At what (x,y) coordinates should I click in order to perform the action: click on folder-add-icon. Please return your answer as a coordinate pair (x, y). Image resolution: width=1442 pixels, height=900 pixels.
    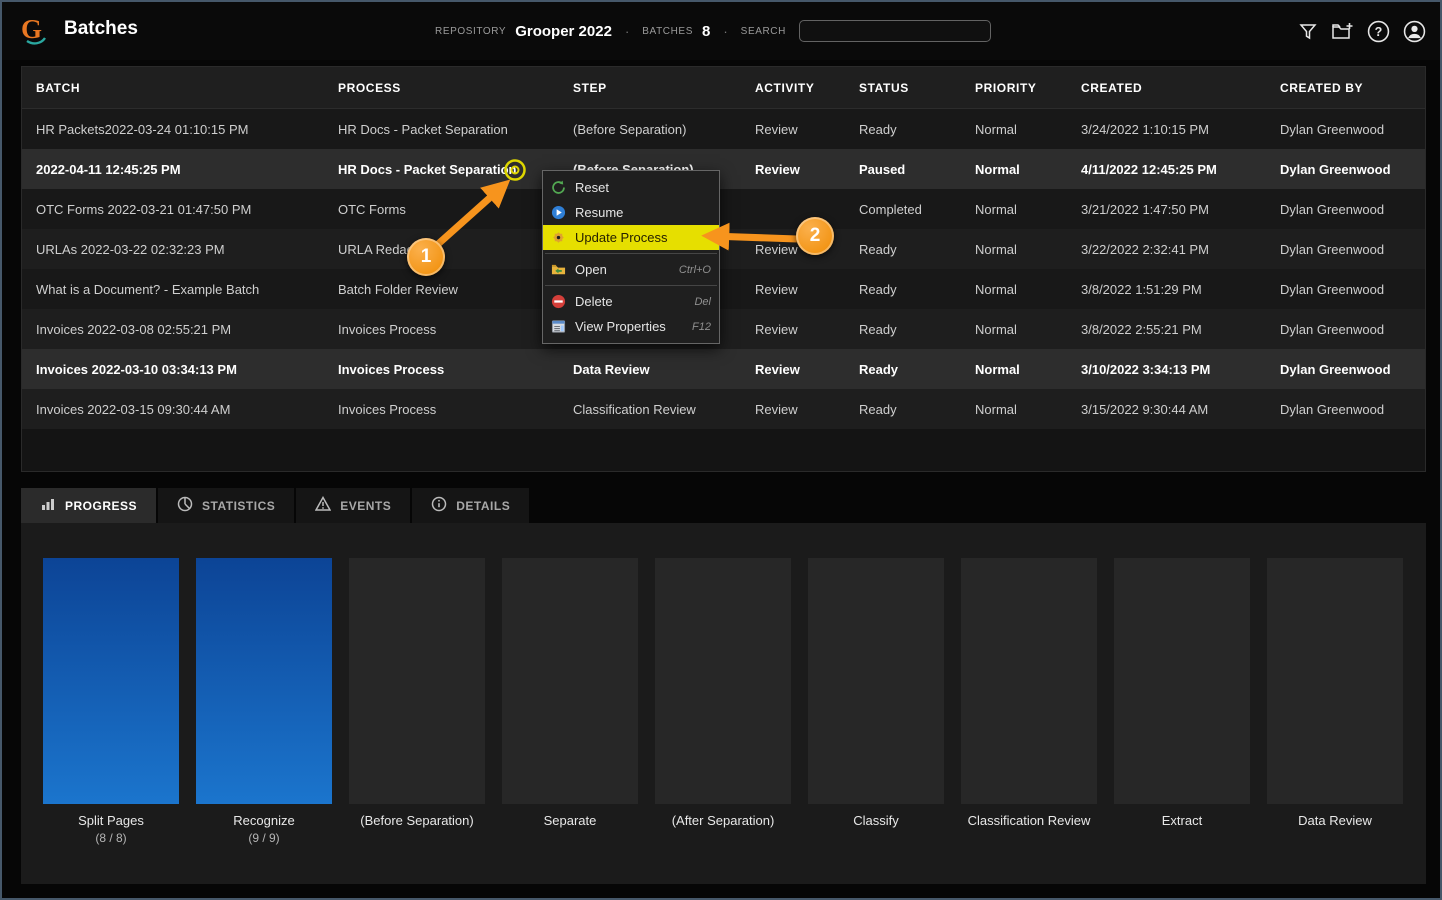
    Looking at the image, I should click on (1342, 31).